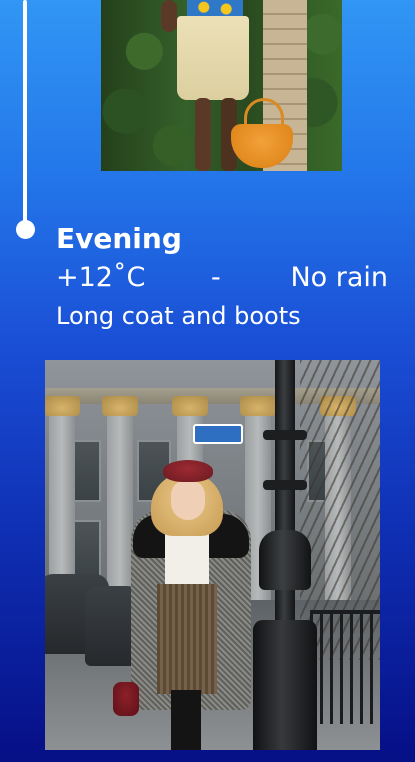  Describe the element at coordinates (339, 277) in the screenshot. I see `precipitation: No rain` at that location.